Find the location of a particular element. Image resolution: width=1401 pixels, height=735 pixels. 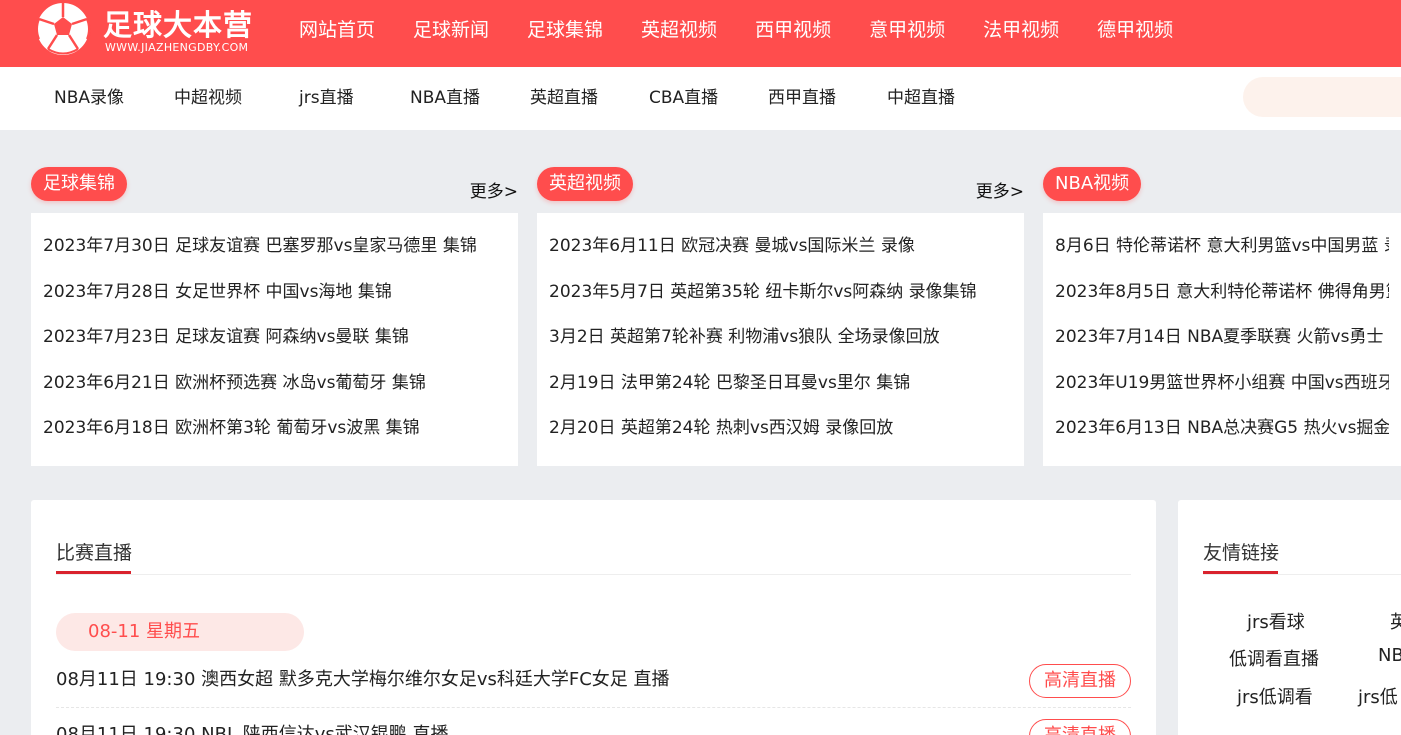

list-item: 3月2日 英超第7轮补赛 利物浦vs狼队 全场录像回放 is located at coordinates (780, 338).